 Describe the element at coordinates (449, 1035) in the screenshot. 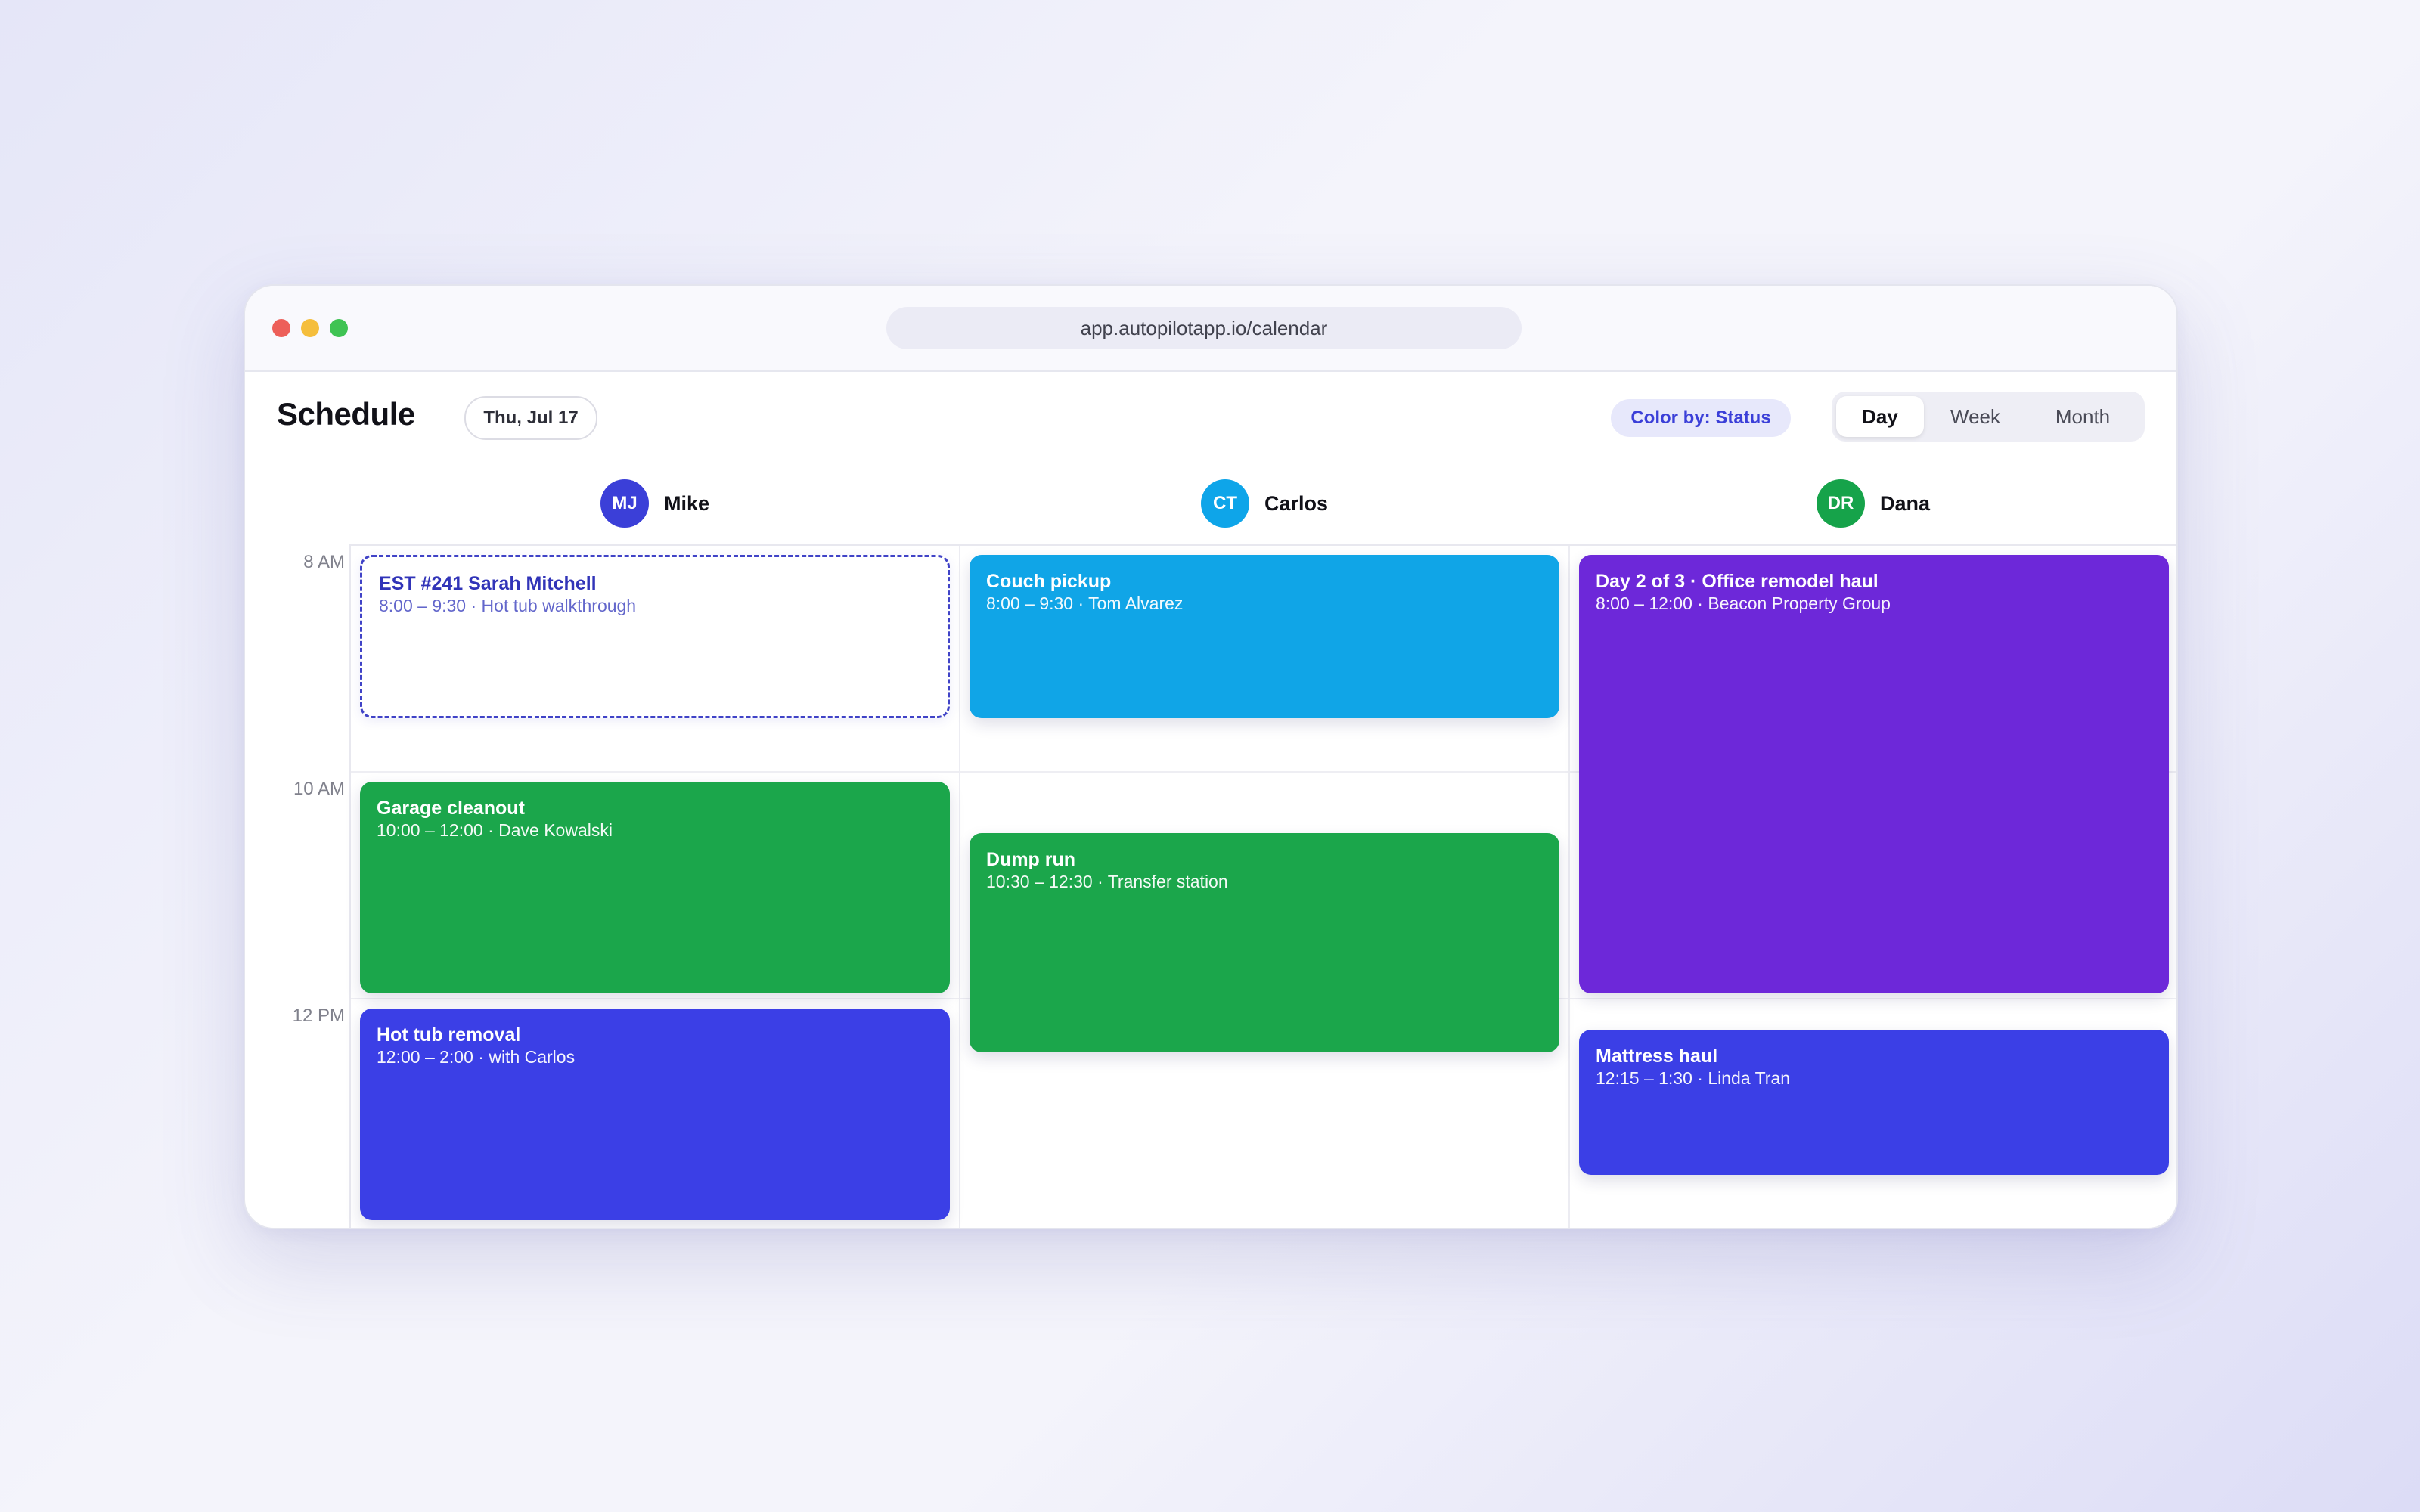

I see `event-title: Hot tub removal` at that location.